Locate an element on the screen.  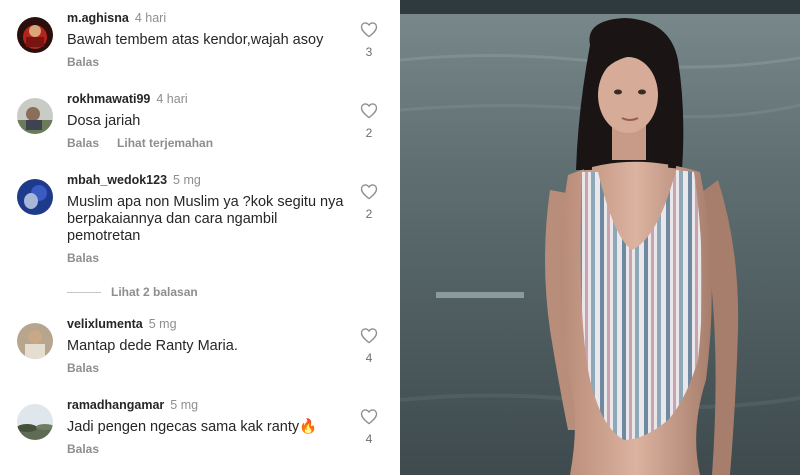
comment-username: velixlumenta is located at coordinates (105, 324).